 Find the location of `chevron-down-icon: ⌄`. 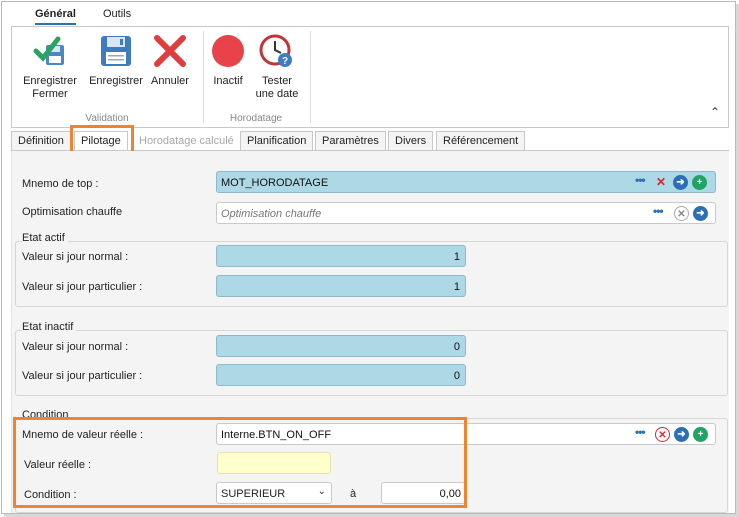

chevron-down-icon: ⌄ is located at coordinates (321, 491).